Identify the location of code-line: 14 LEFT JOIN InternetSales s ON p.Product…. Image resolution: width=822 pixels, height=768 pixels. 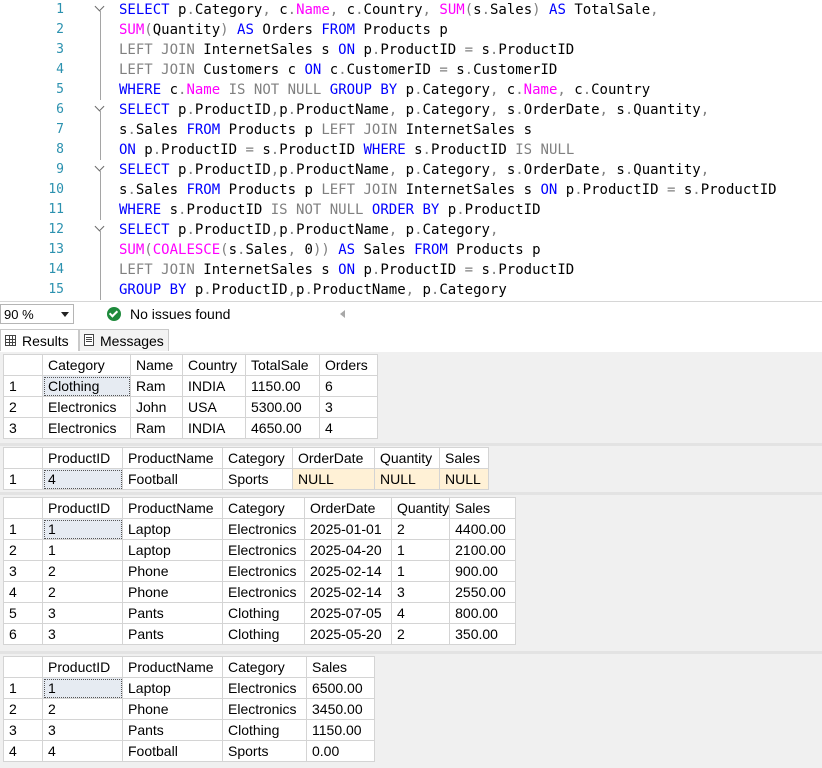
(411, 270).